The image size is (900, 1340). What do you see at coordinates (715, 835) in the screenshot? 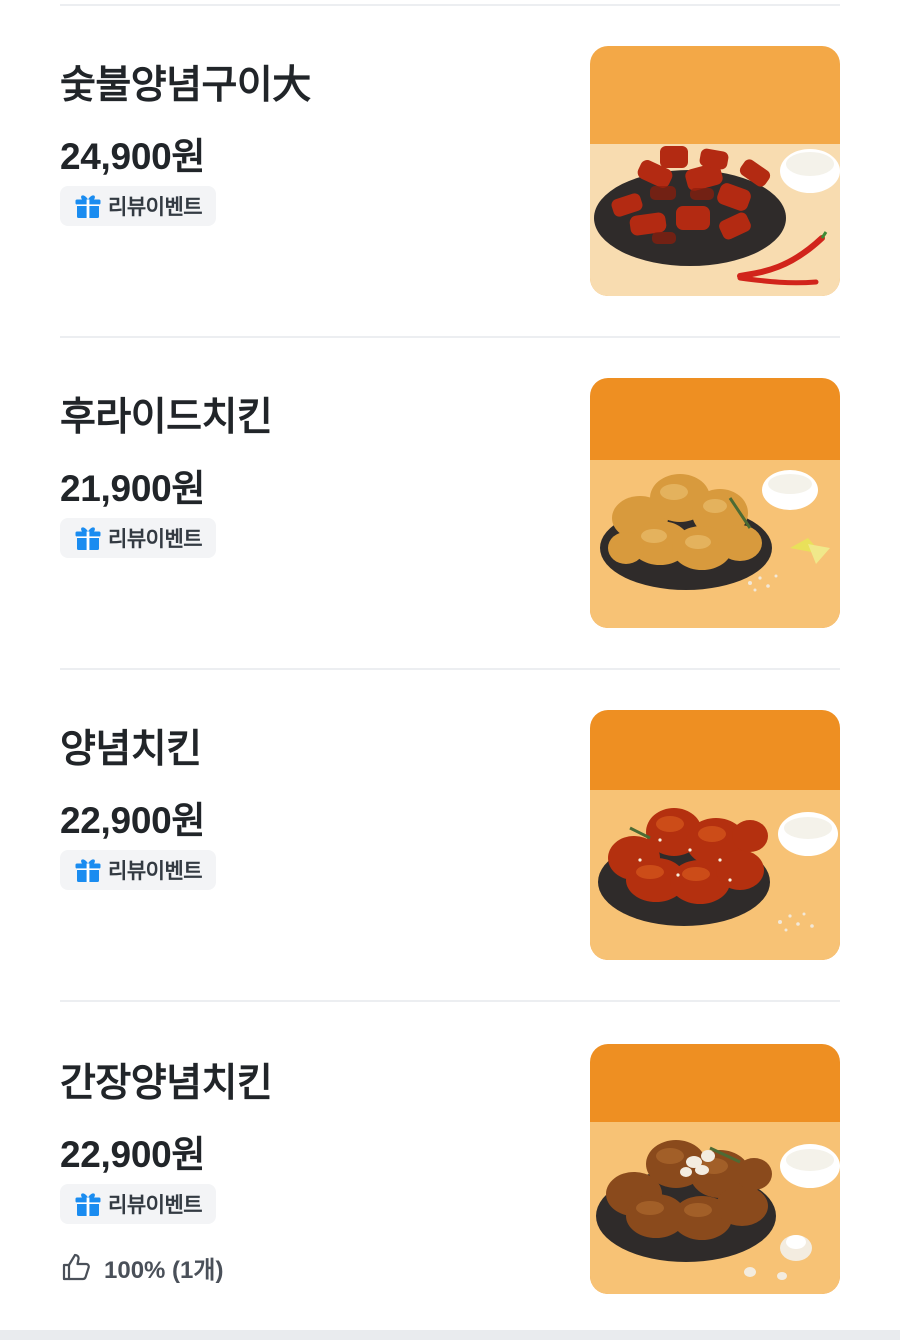
I see `seasoned-chicken-photo` at bounding box center [715, 835].